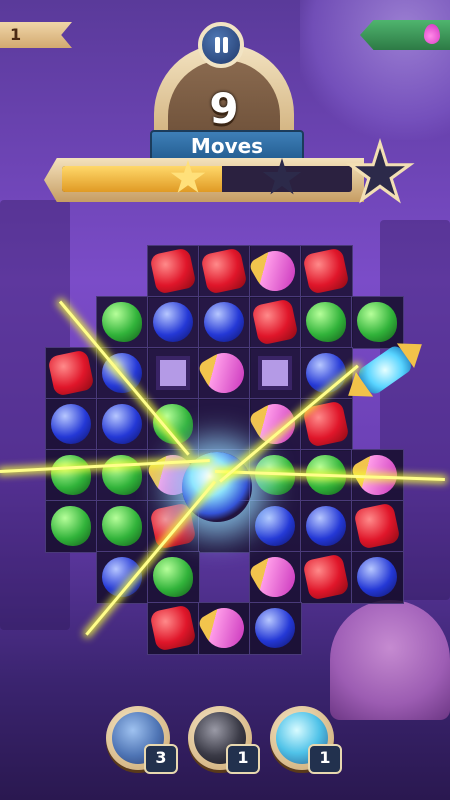 This screenshot has height=800, width=450. I want to click on progress-fill, so click(142, 179).